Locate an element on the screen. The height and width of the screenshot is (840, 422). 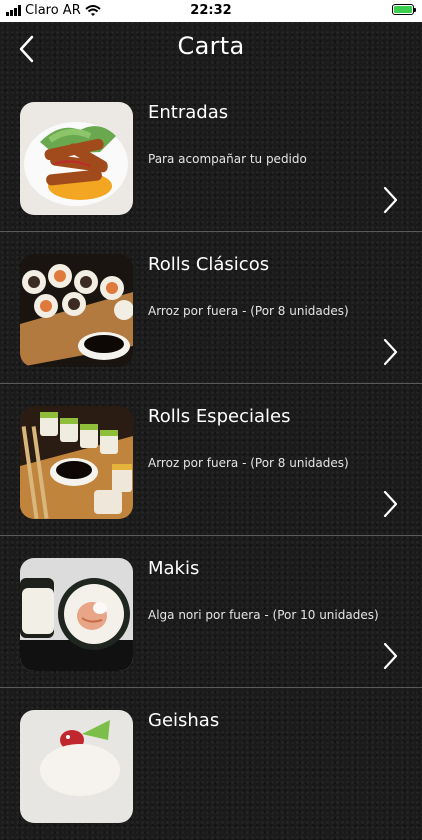
menu-item-title: Rolls Especiales is located at coordinates (219, 416).